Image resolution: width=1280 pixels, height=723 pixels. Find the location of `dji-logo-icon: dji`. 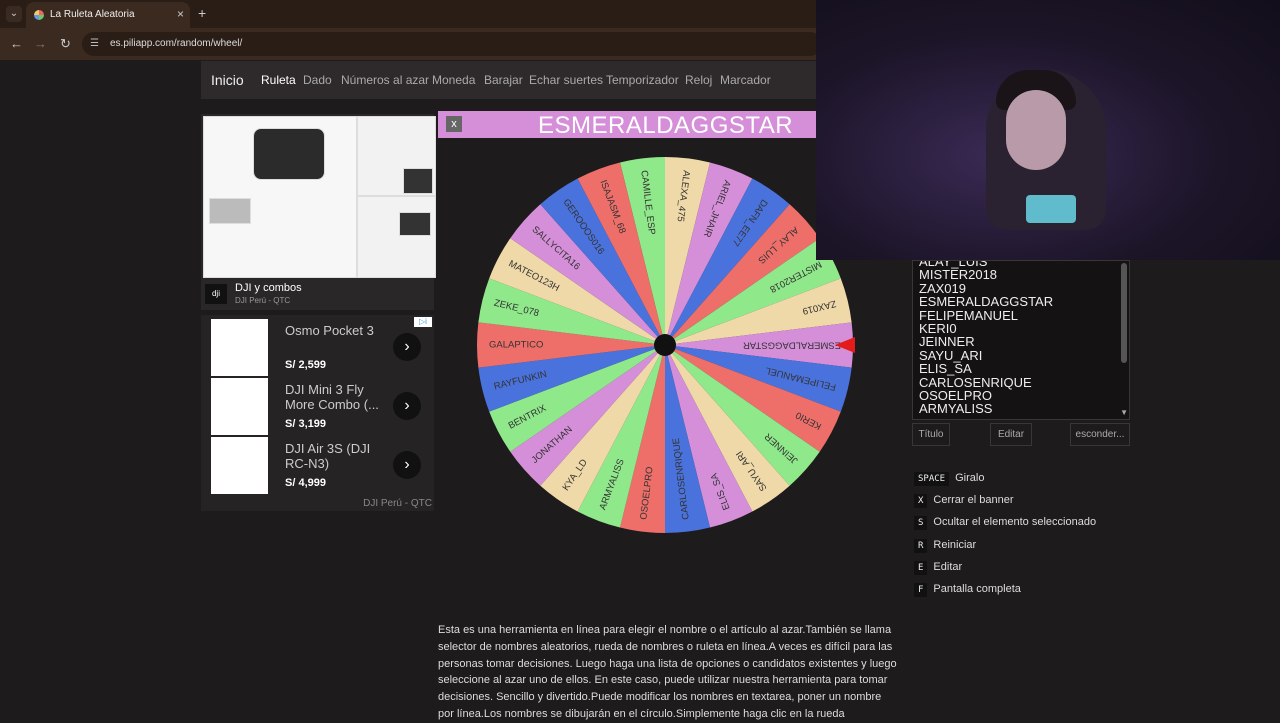

dji-logo-icon: dji is located at coordinates (216, 294).